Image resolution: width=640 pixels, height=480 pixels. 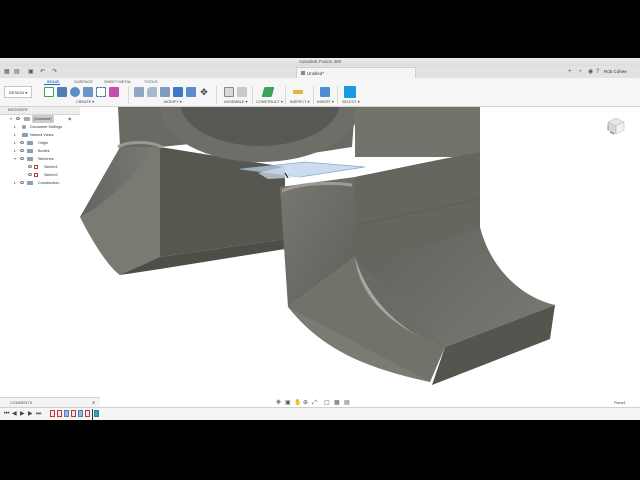 I want to click on inspect-menu: INSPECT ▾, so click(x=299, y=101).